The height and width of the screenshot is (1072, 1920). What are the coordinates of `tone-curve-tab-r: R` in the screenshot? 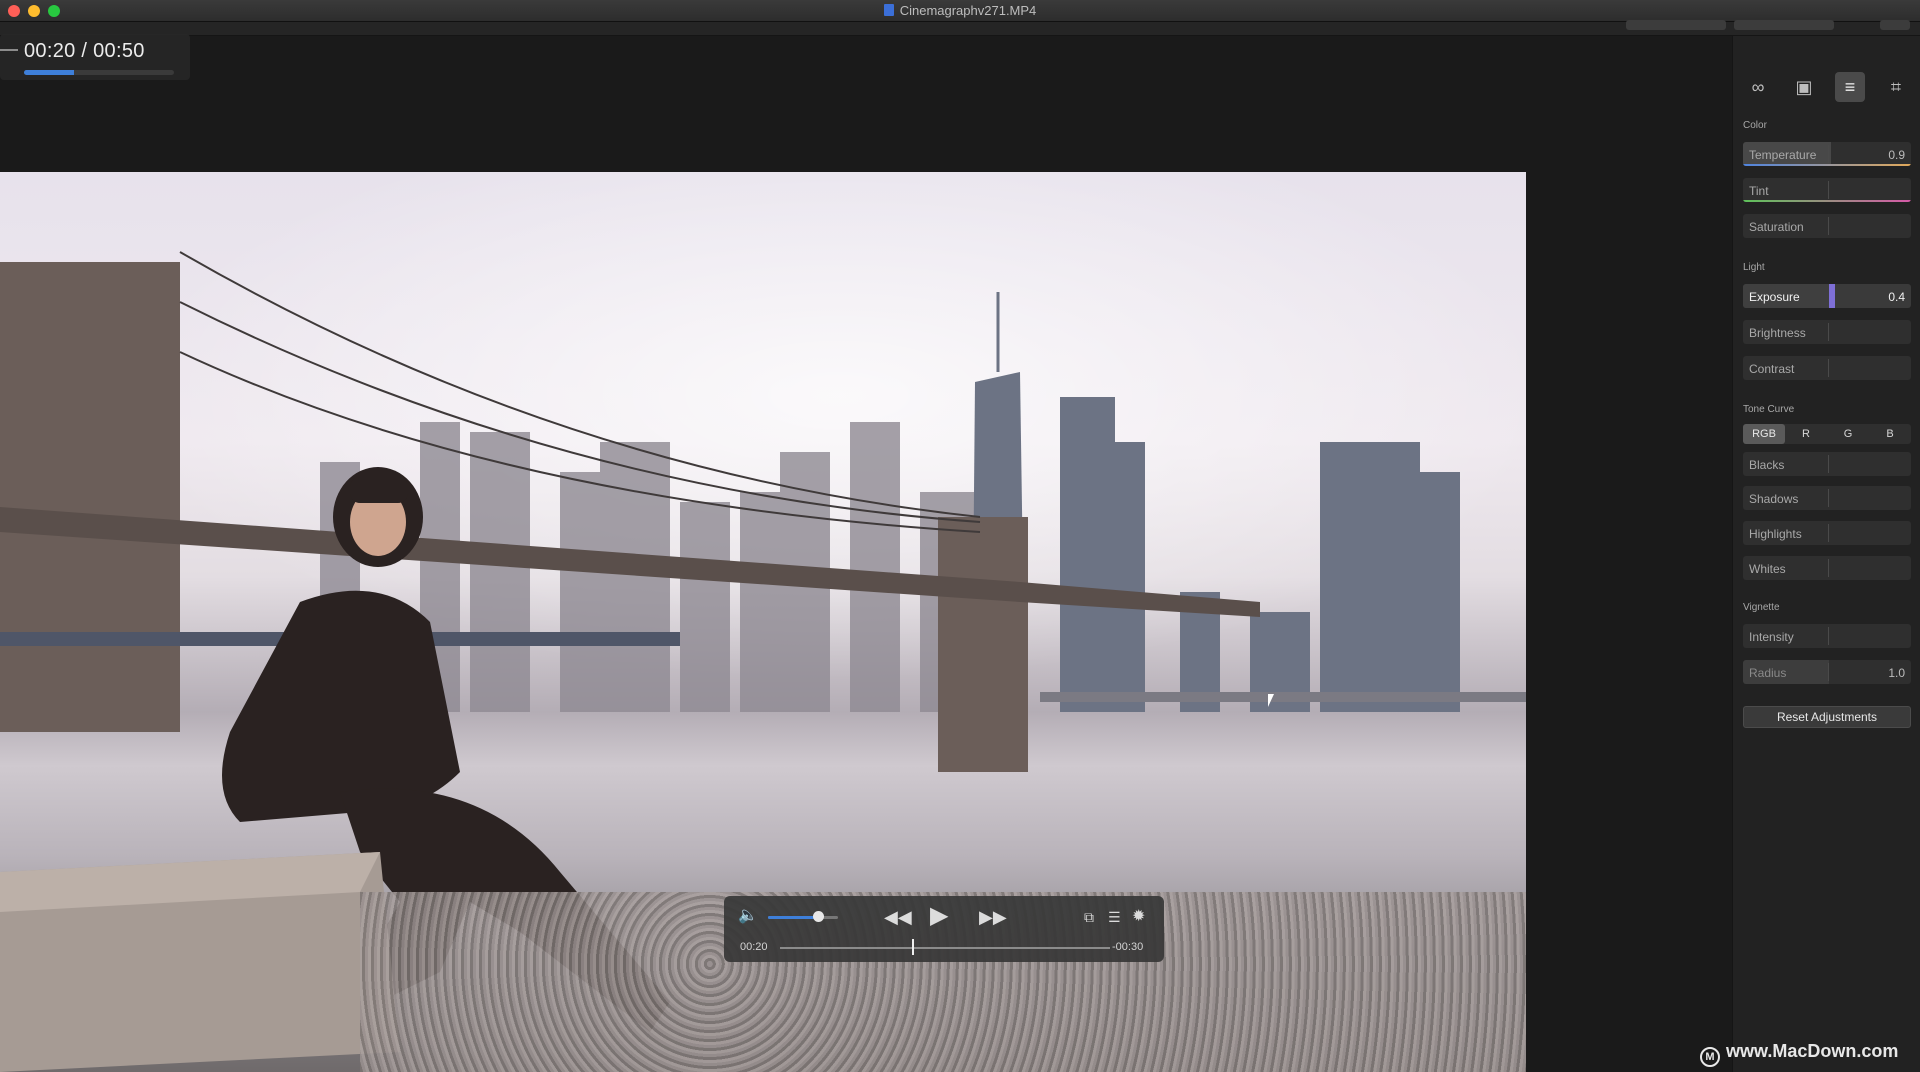 It's located at (1806, 434).